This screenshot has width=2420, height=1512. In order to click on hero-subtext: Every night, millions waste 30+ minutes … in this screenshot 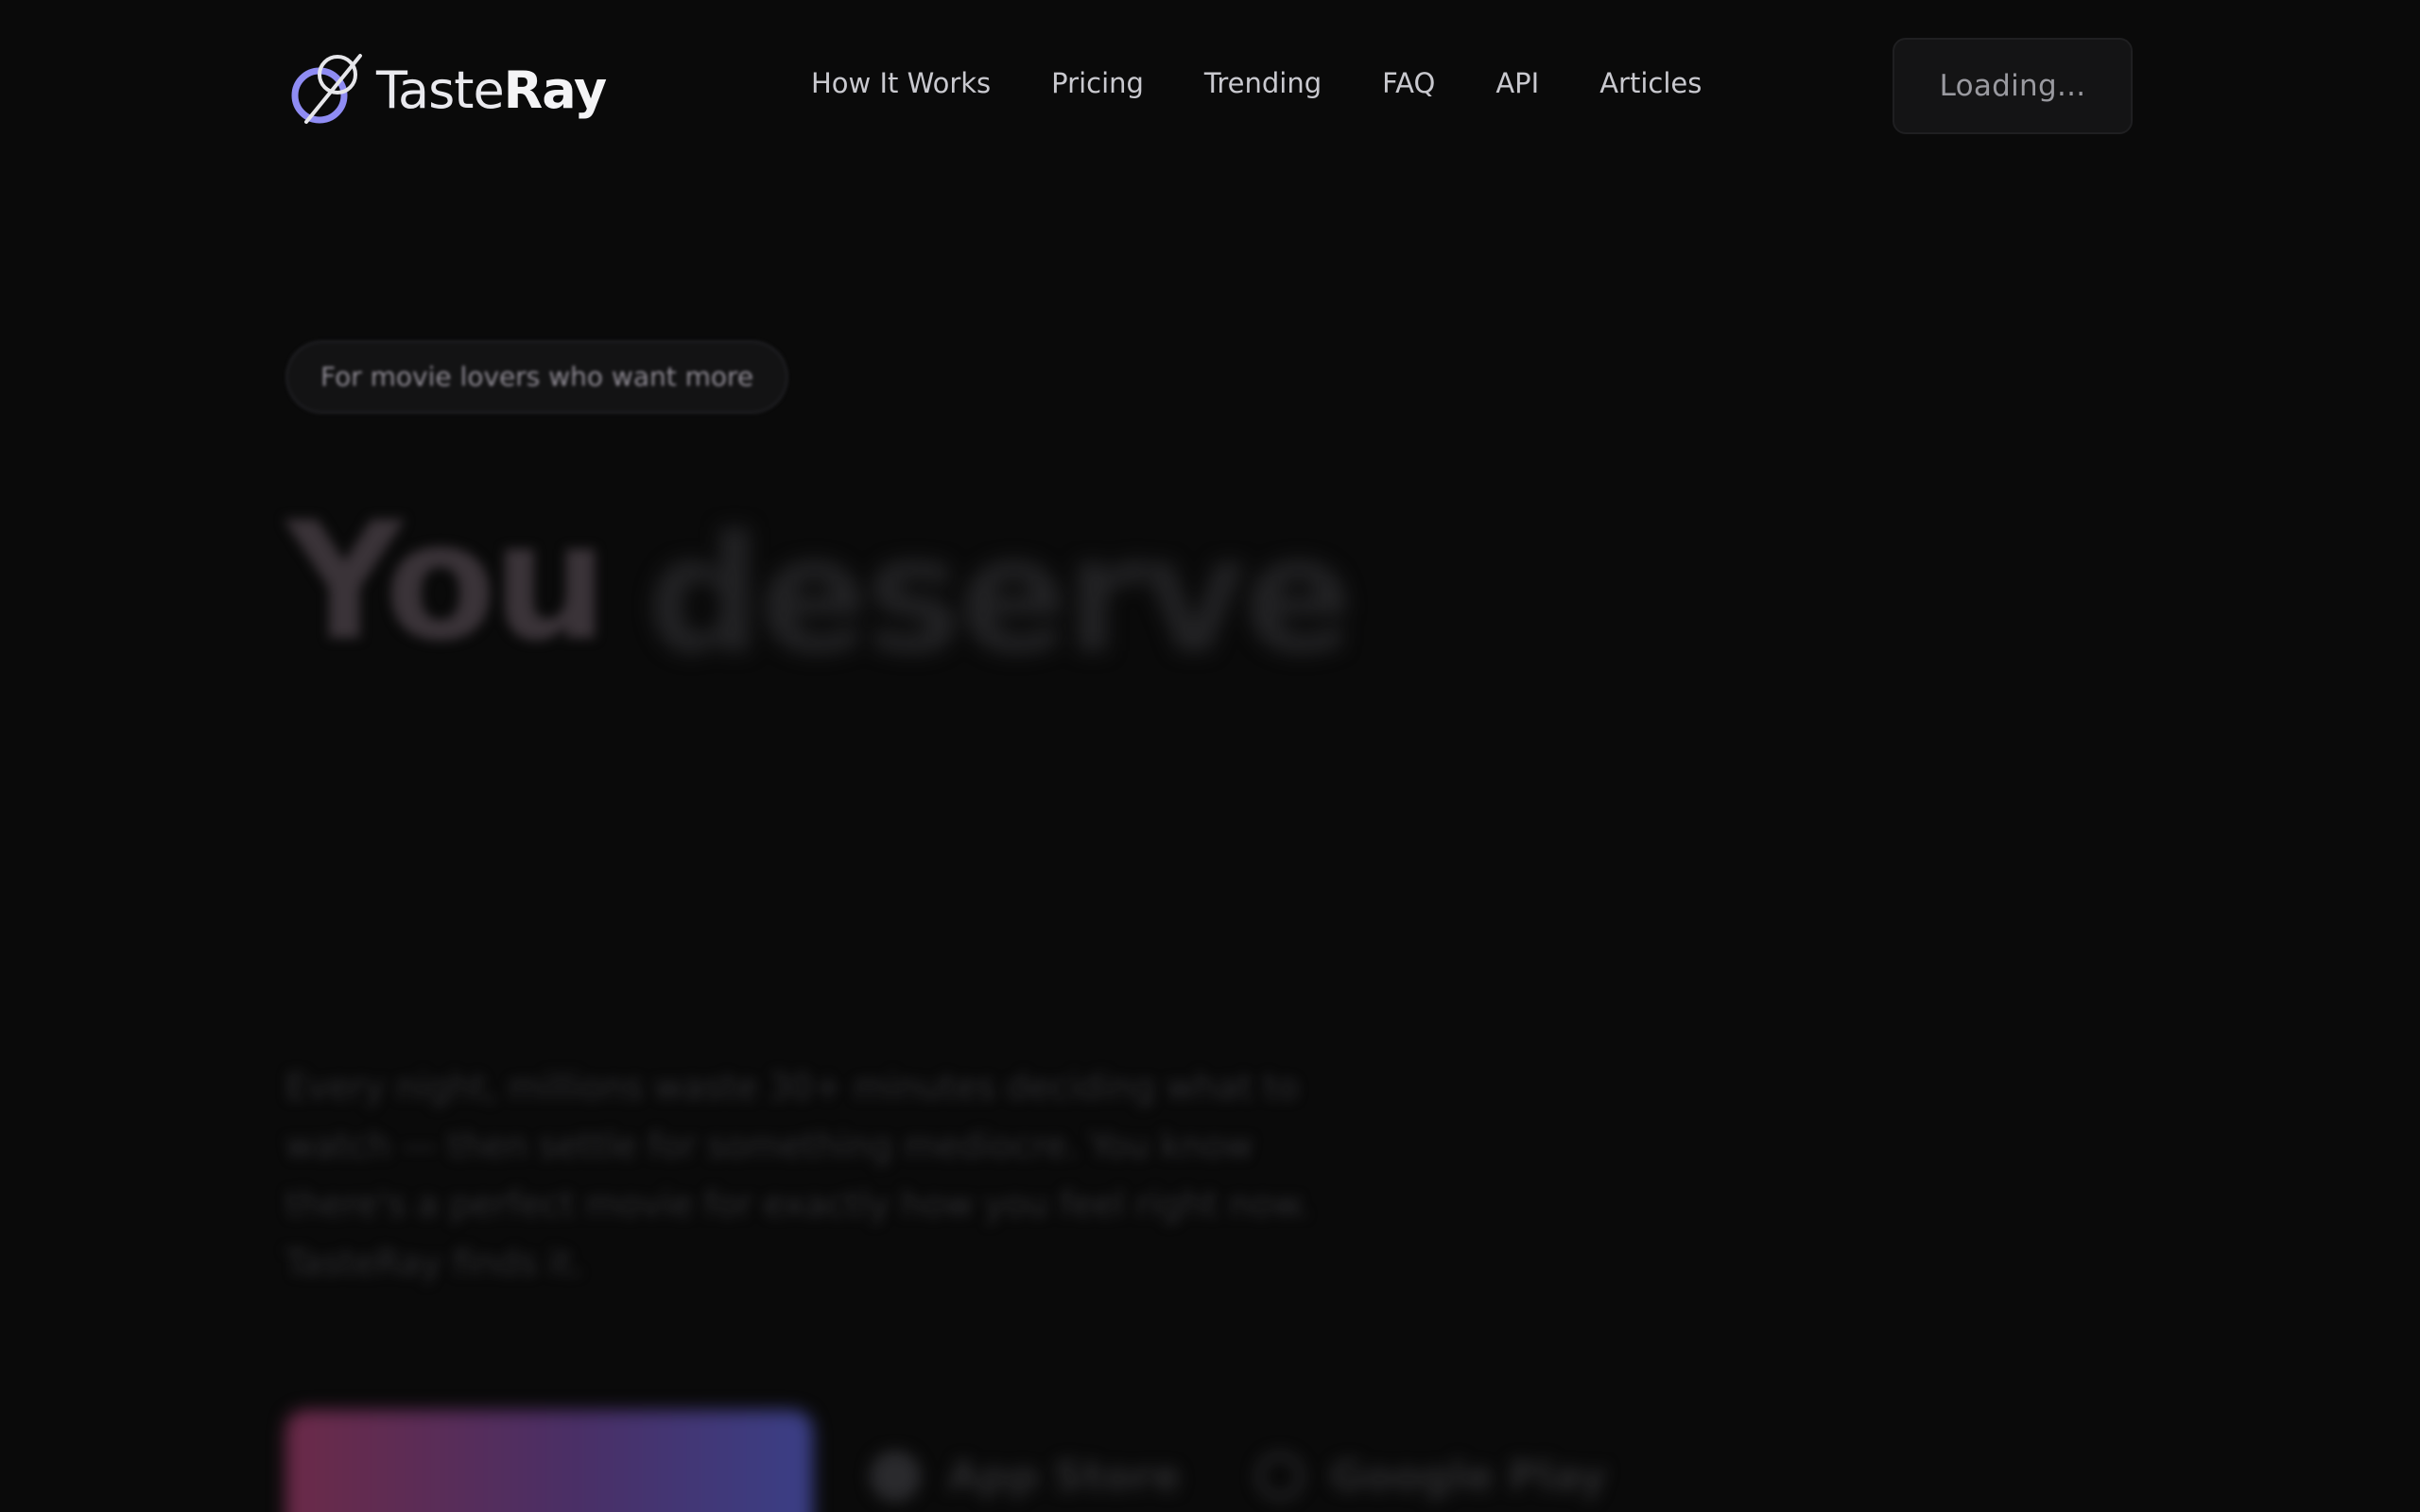, I will do `click(797, 1175)`.